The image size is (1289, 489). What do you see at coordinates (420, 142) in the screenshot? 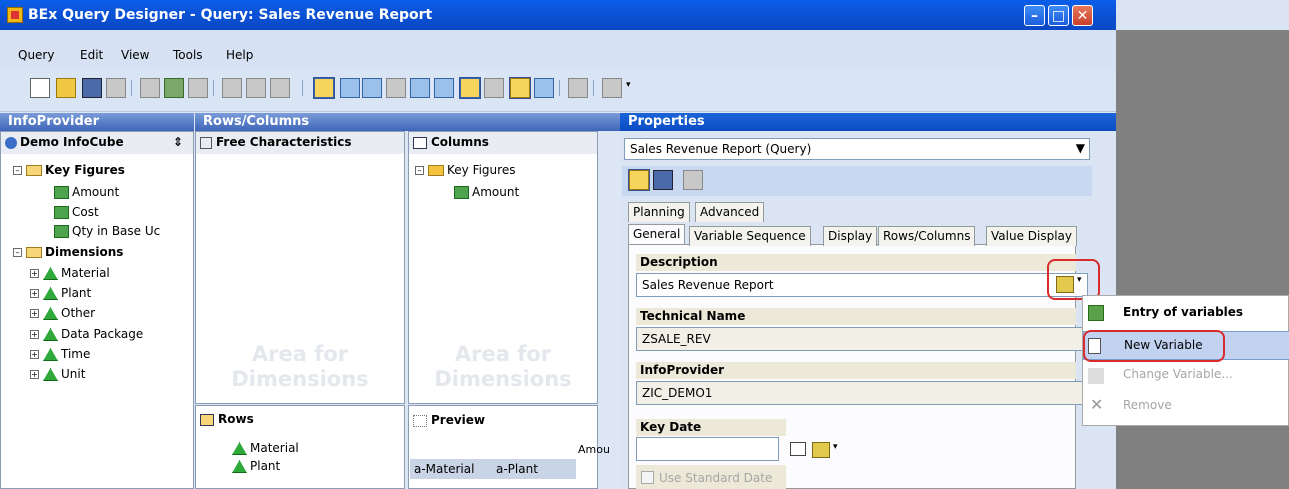
I see `columns-icon` at bounding box center [420, 142].